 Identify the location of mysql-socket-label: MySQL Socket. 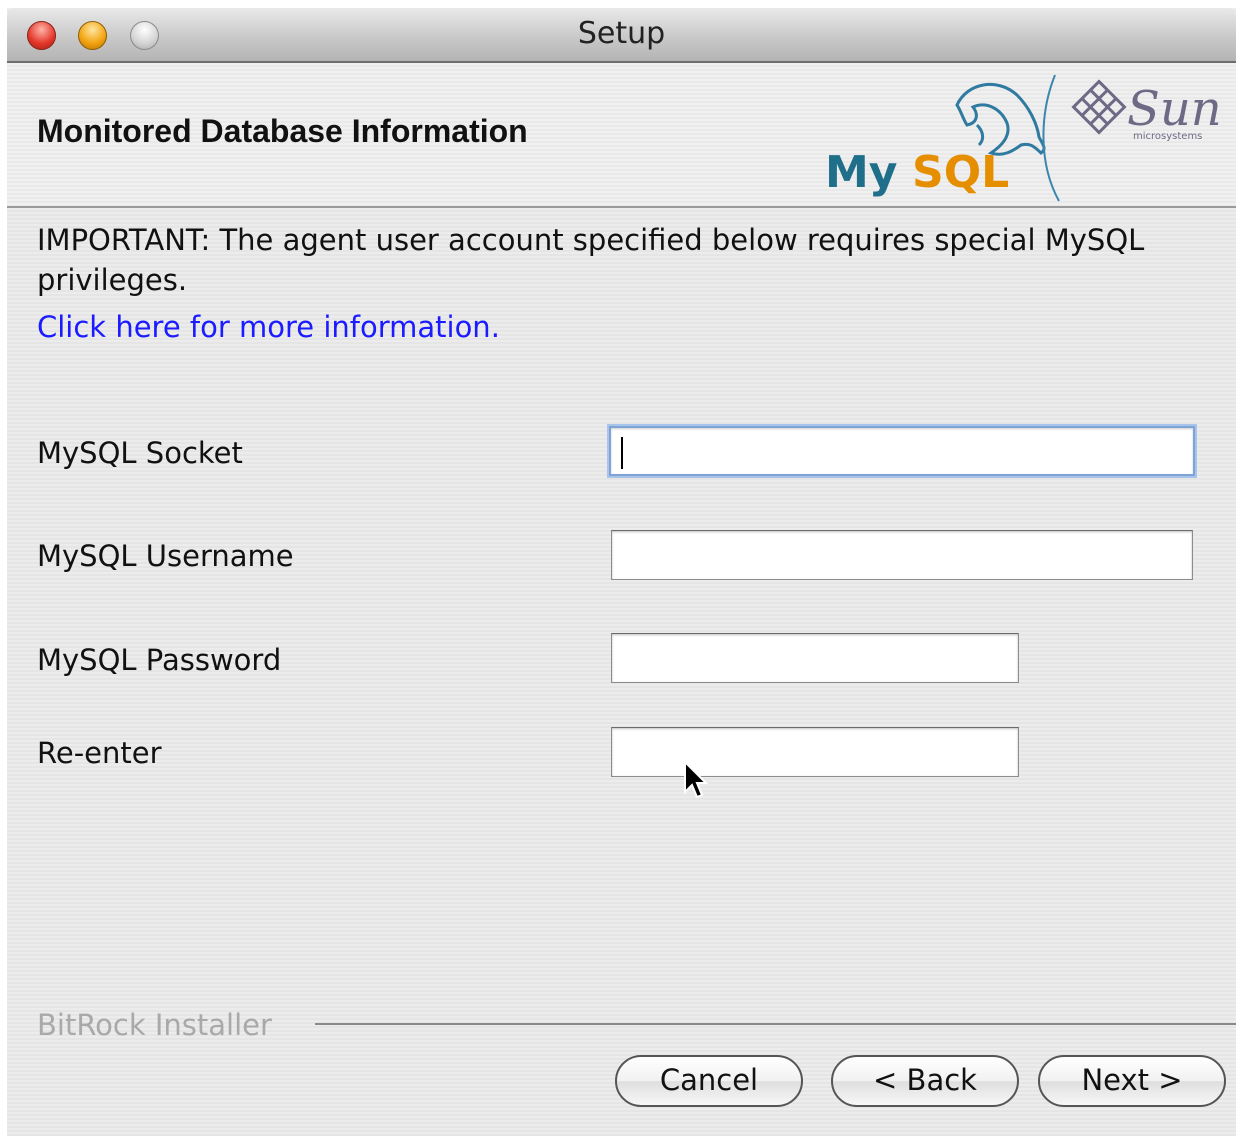
(140, 453).